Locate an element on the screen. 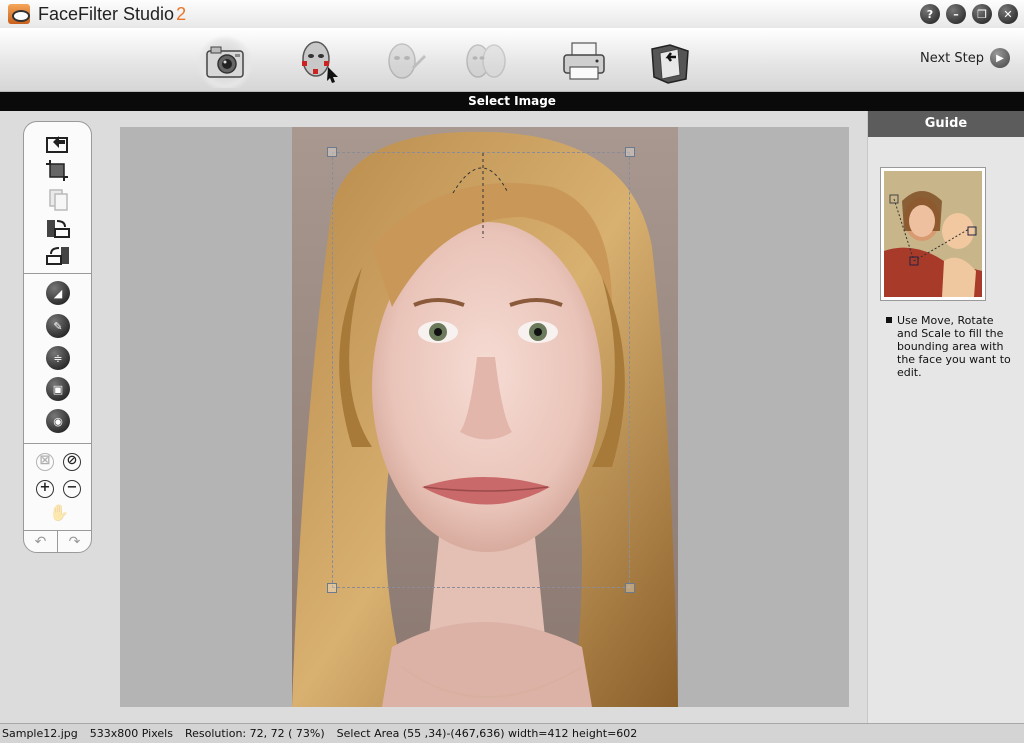 Image resolution: width=1024 pixels, height=743 pixels. zoom-in-button: + is located at coordinates (45, 489).